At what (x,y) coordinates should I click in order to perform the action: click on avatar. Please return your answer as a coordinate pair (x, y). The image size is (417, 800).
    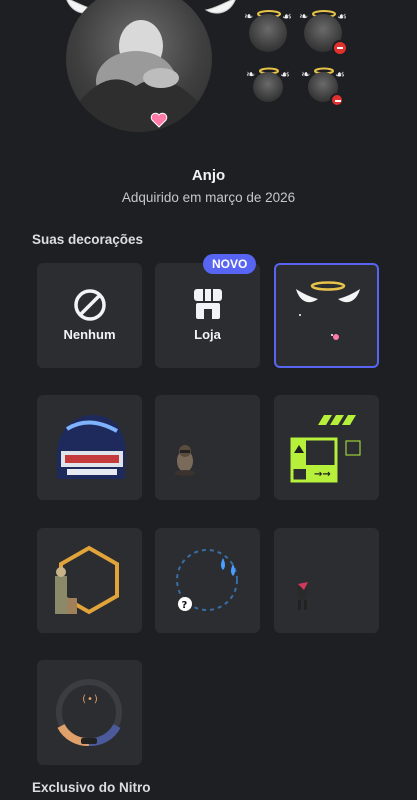
    Looking at the image, I should click on (139, 66).